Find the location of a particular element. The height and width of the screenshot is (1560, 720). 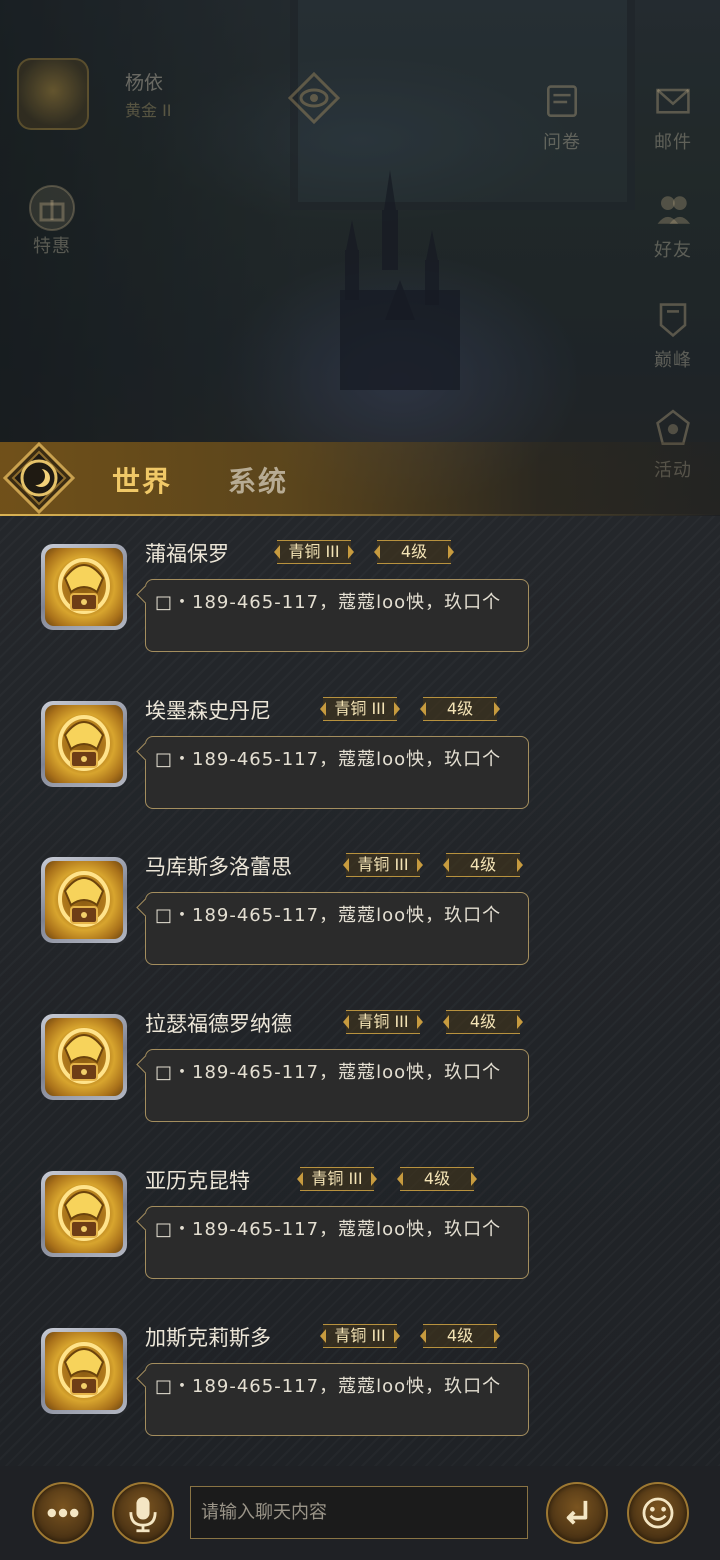

eye-button is located at coordinates (314, 99).